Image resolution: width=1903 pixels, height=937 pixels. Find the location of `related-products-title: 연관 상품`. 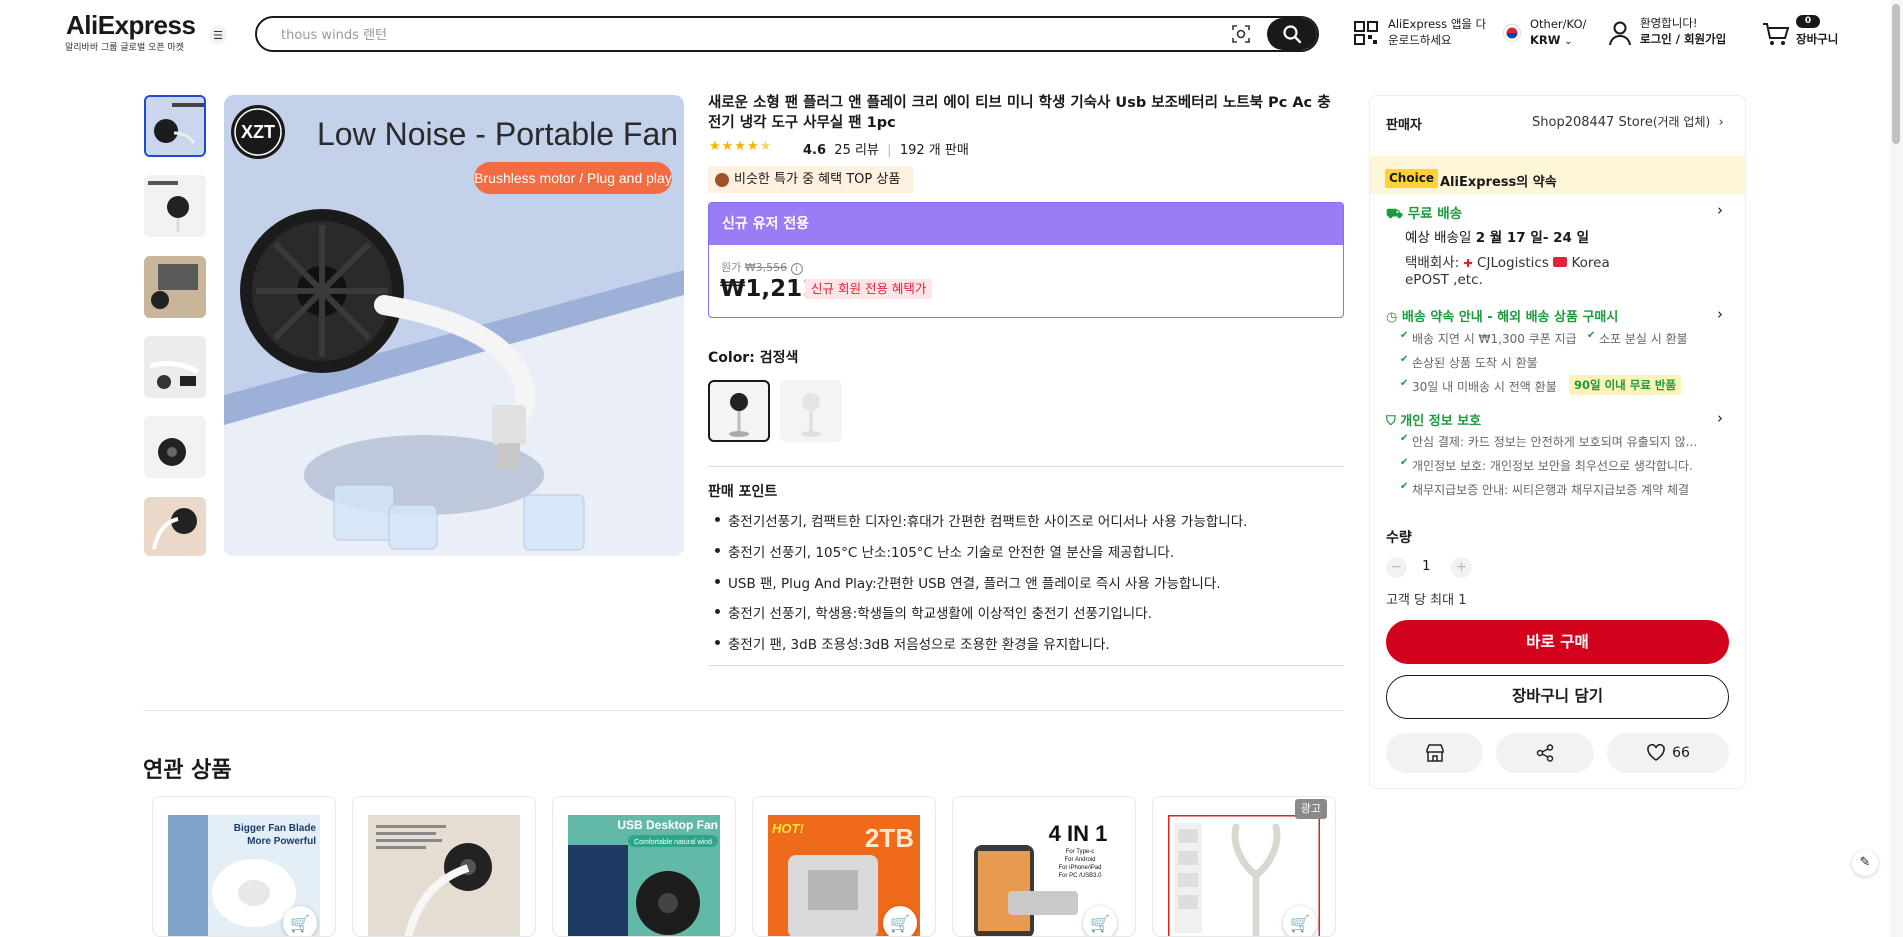

related-products-title: 연관 상품 is located at coordinates (187, 770).